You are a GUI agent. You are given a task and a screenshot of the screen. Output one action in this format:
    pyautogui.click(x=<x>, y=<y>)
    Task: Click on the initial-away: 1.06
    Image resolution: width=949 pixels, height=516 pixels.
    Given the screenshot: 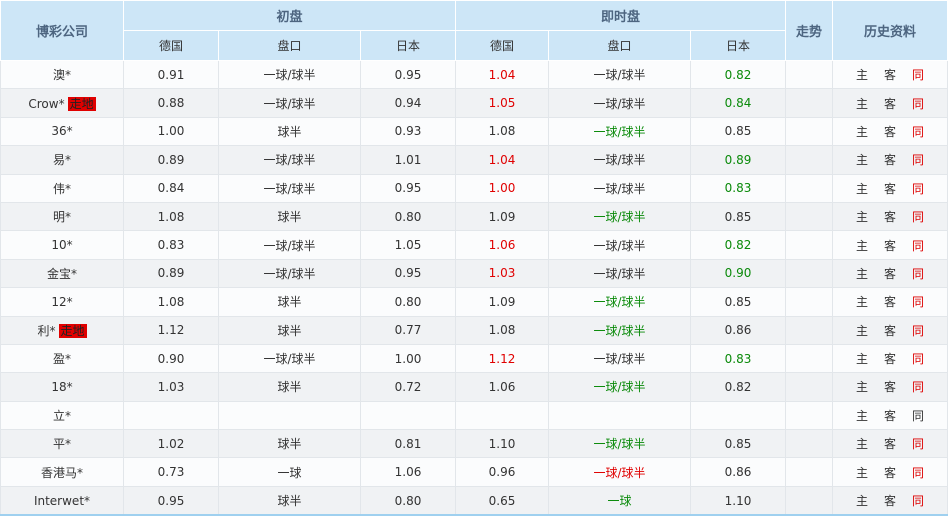 What is the action you would take?
    pyautogui.click(x=408, y=472)
    